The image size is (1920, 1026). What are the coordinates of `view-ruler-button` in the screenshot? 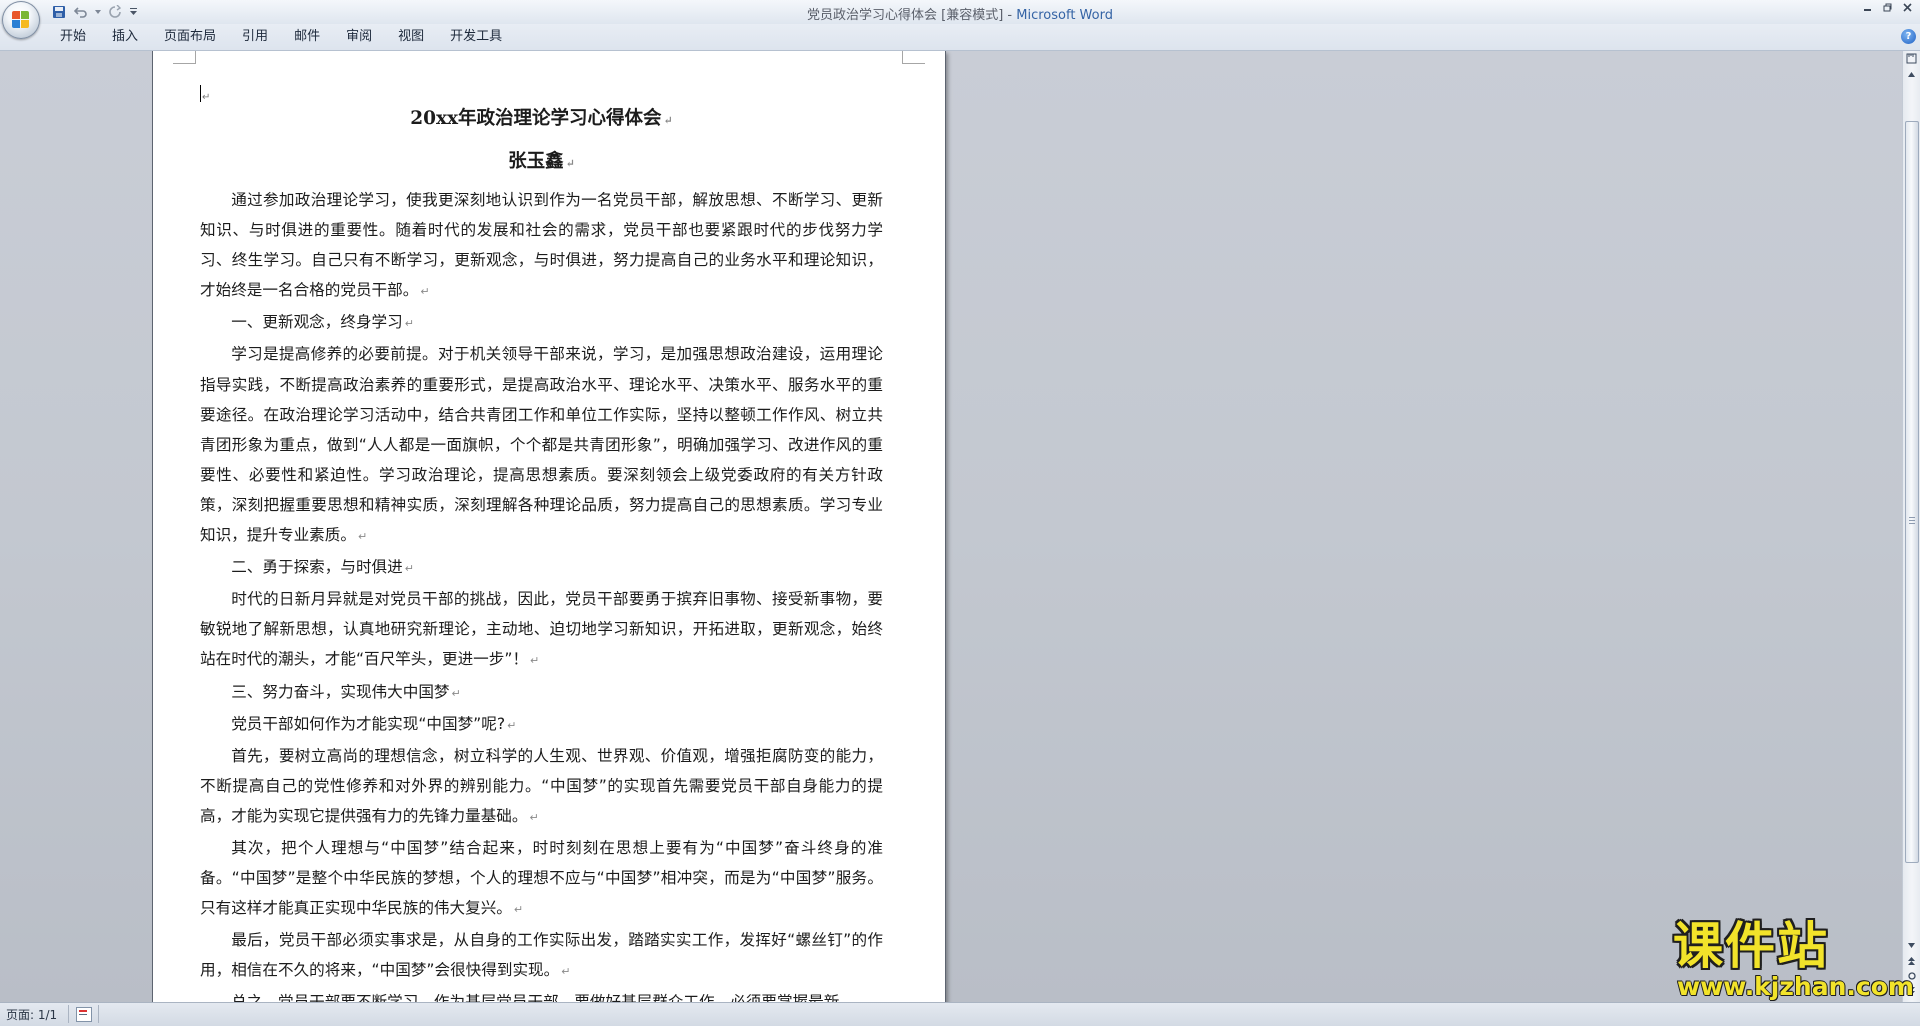 It's located at (1911, 60).